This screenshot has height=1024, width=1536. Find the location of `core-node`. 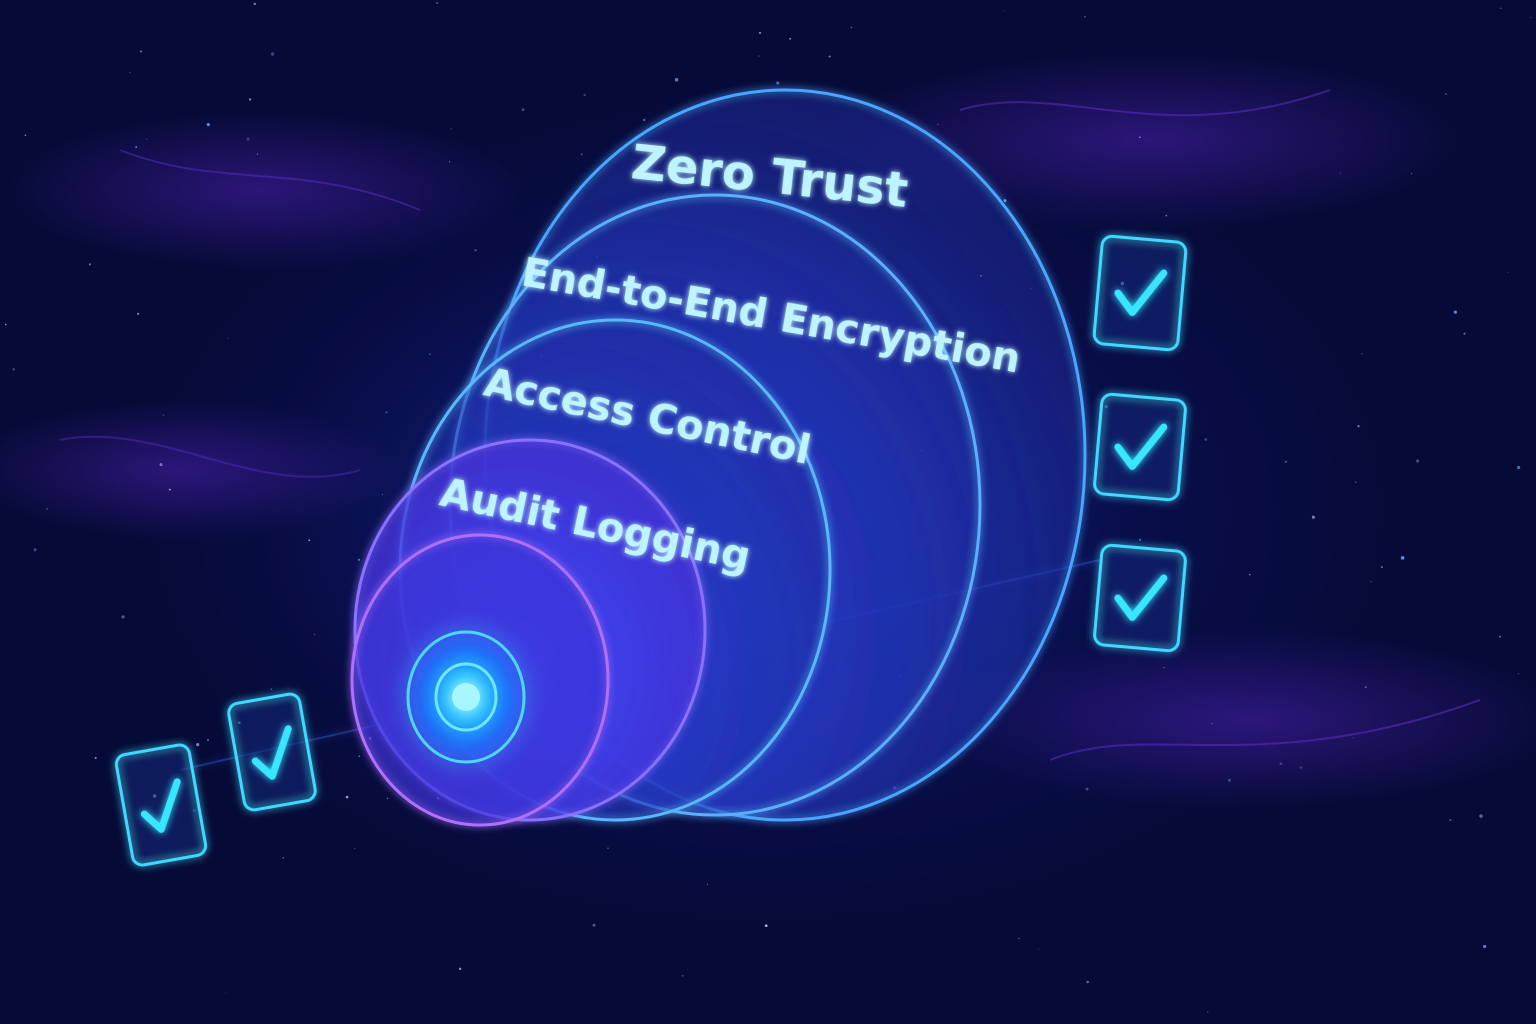

core-node is located at coordinates (466, 697).